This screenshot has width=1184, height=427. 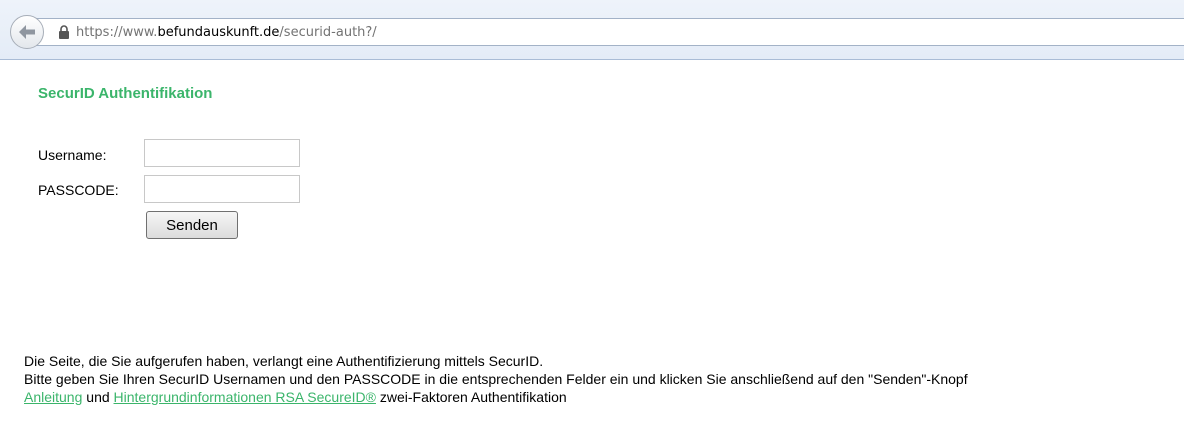 I want to click on lock-icon, so click(x=64, y=32).